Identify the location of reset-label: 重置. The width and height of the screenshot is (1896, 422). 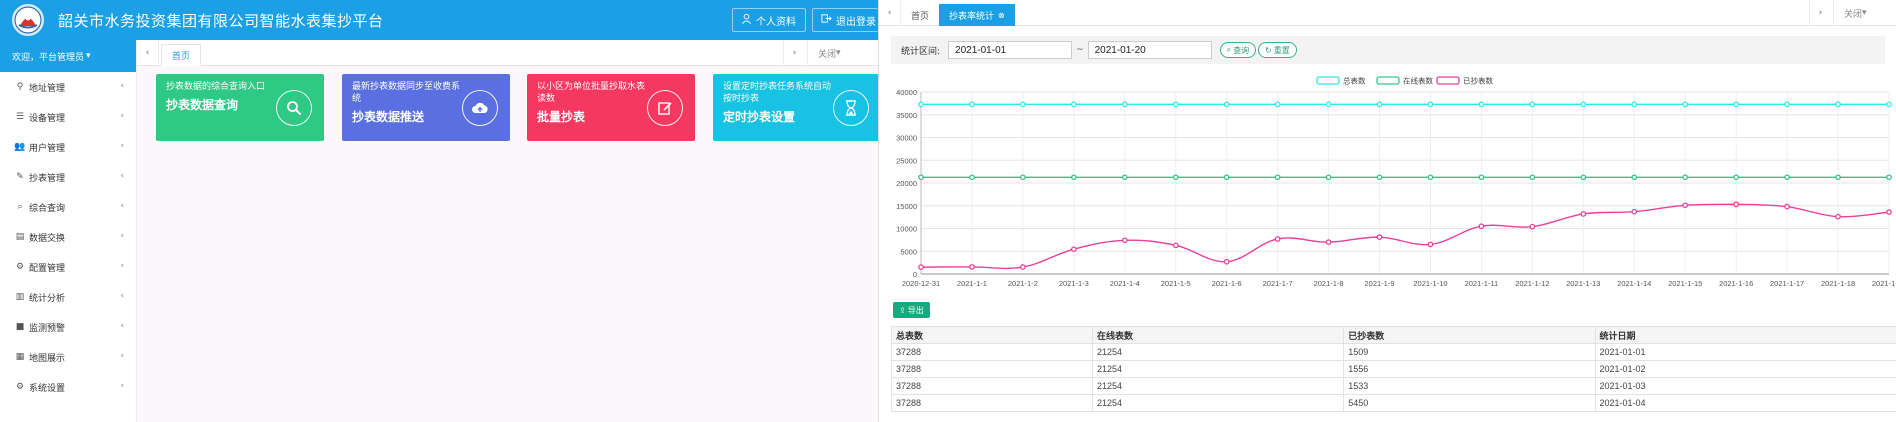
(1281, 50).